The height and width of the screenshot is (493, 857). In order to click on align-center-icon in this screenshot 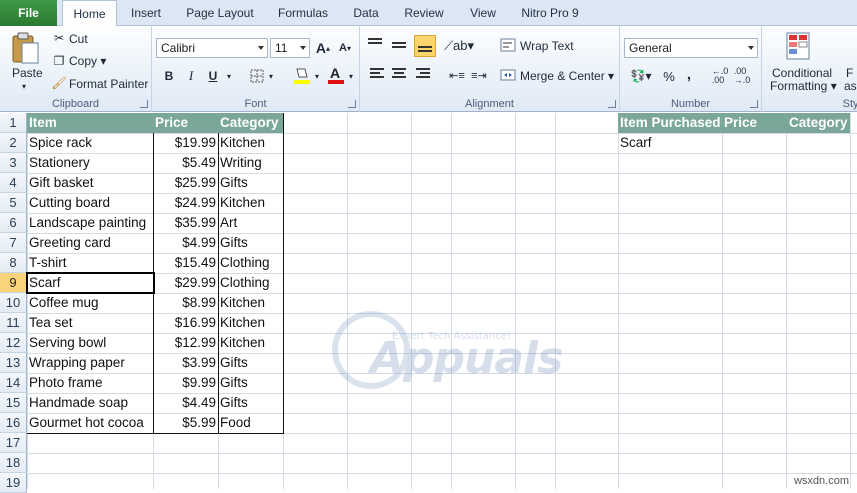, I will do `click(400, 75)`.